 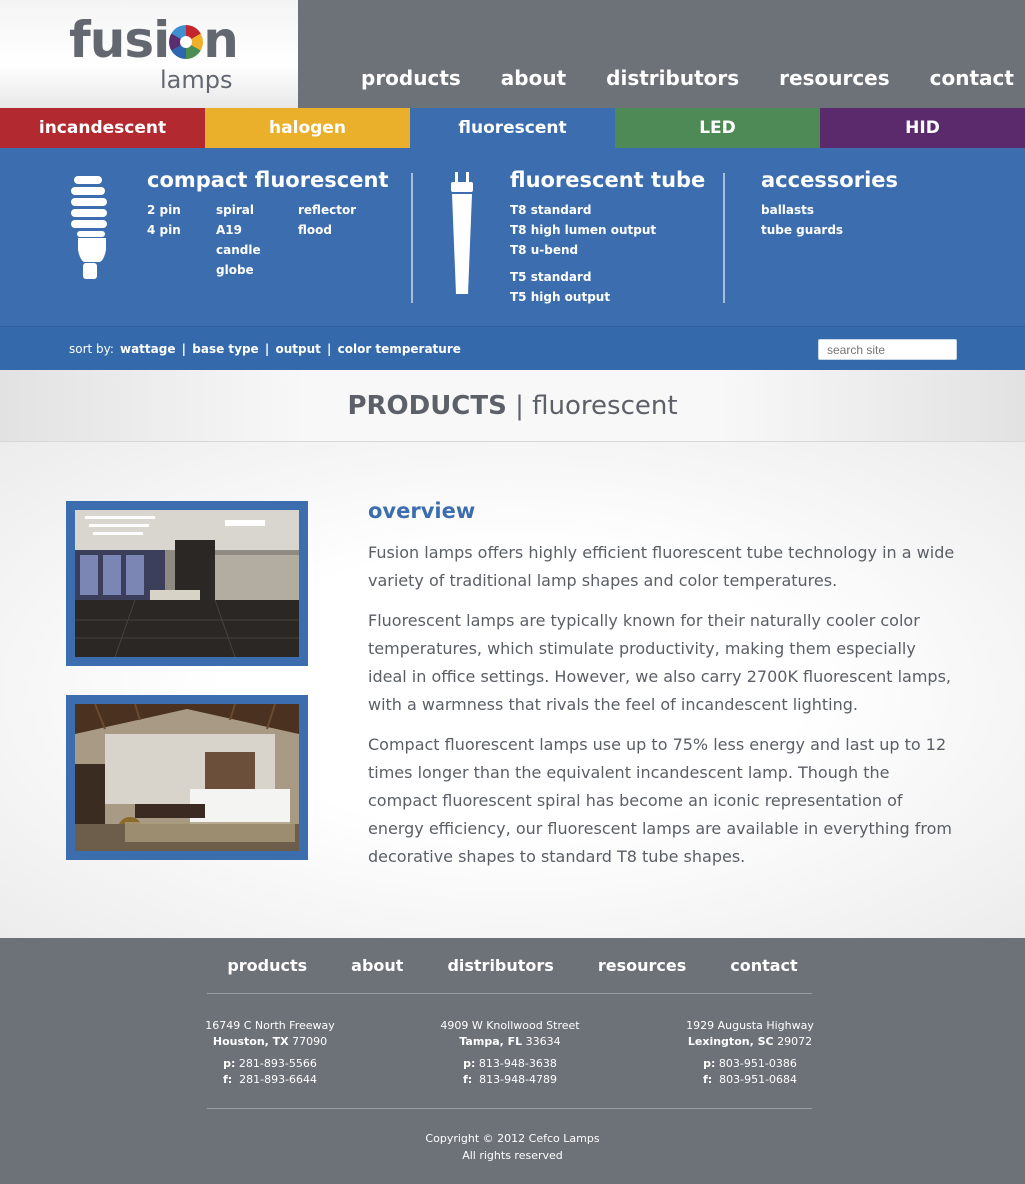 I want to click on link-t5-high-output: T5 high output, so click(x=560, y=297).